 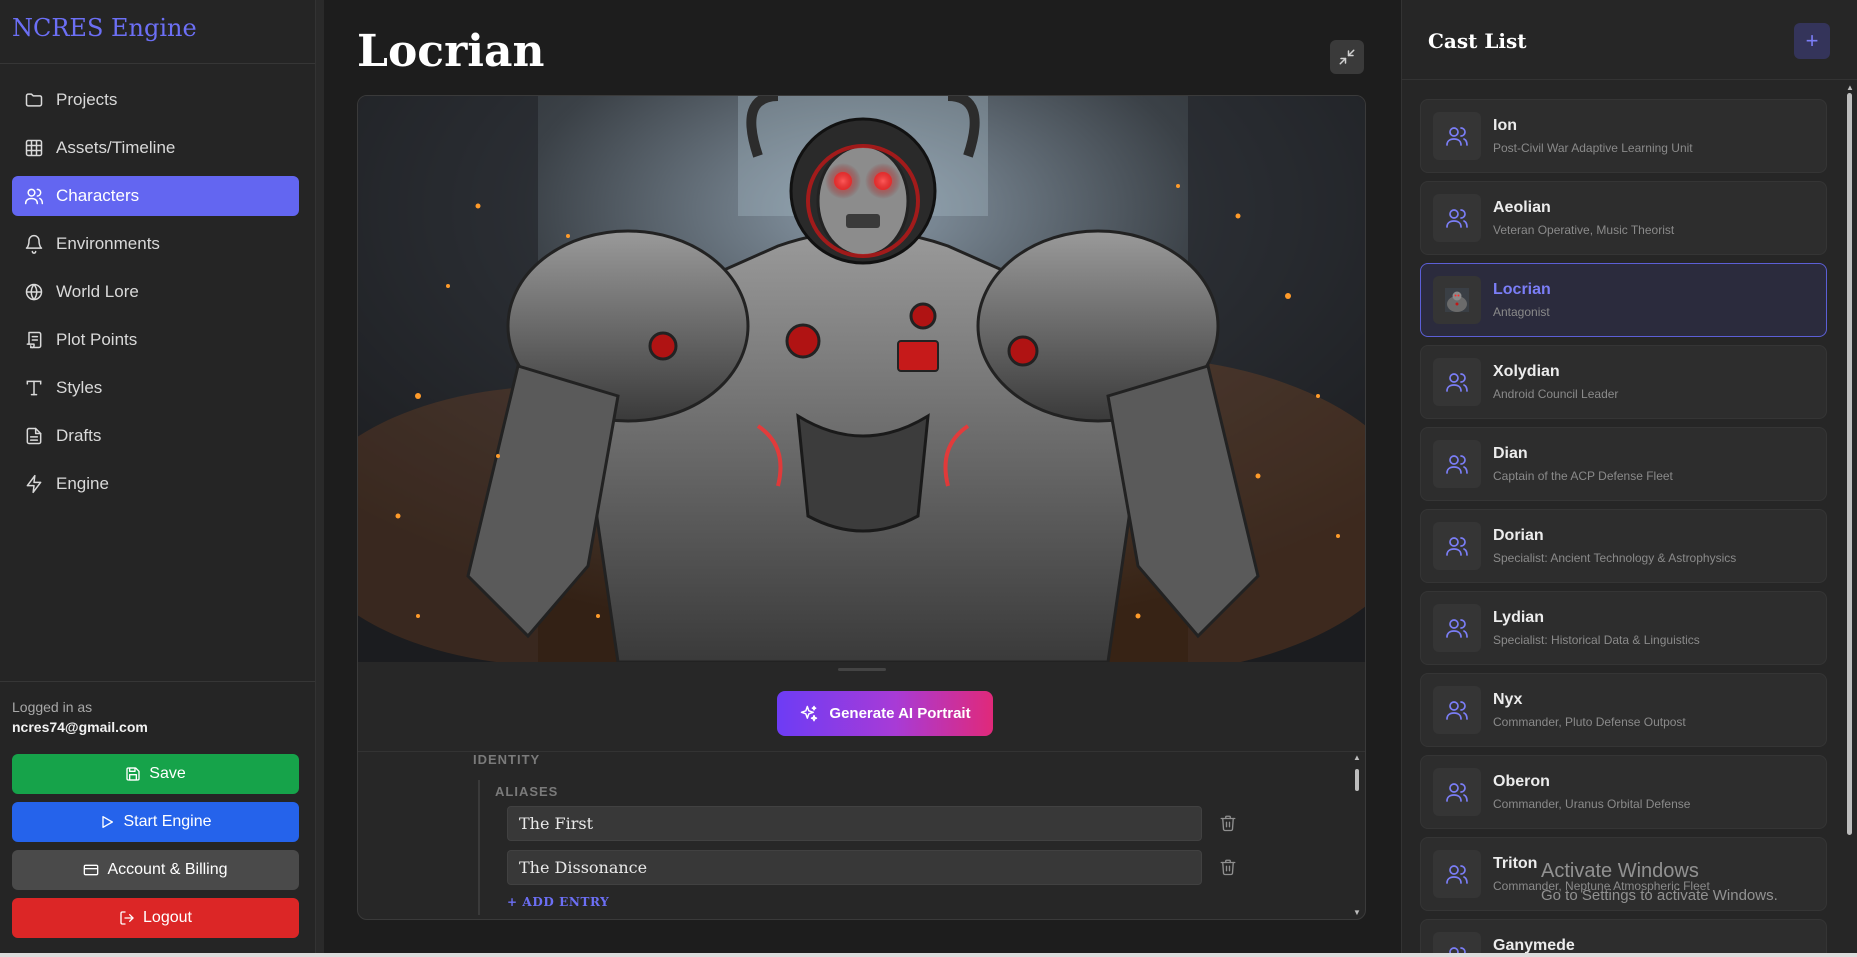 What do you see at coordinates (34, 388) in the screenshot?
I see `type-icon` at bounding box center [34, 388].